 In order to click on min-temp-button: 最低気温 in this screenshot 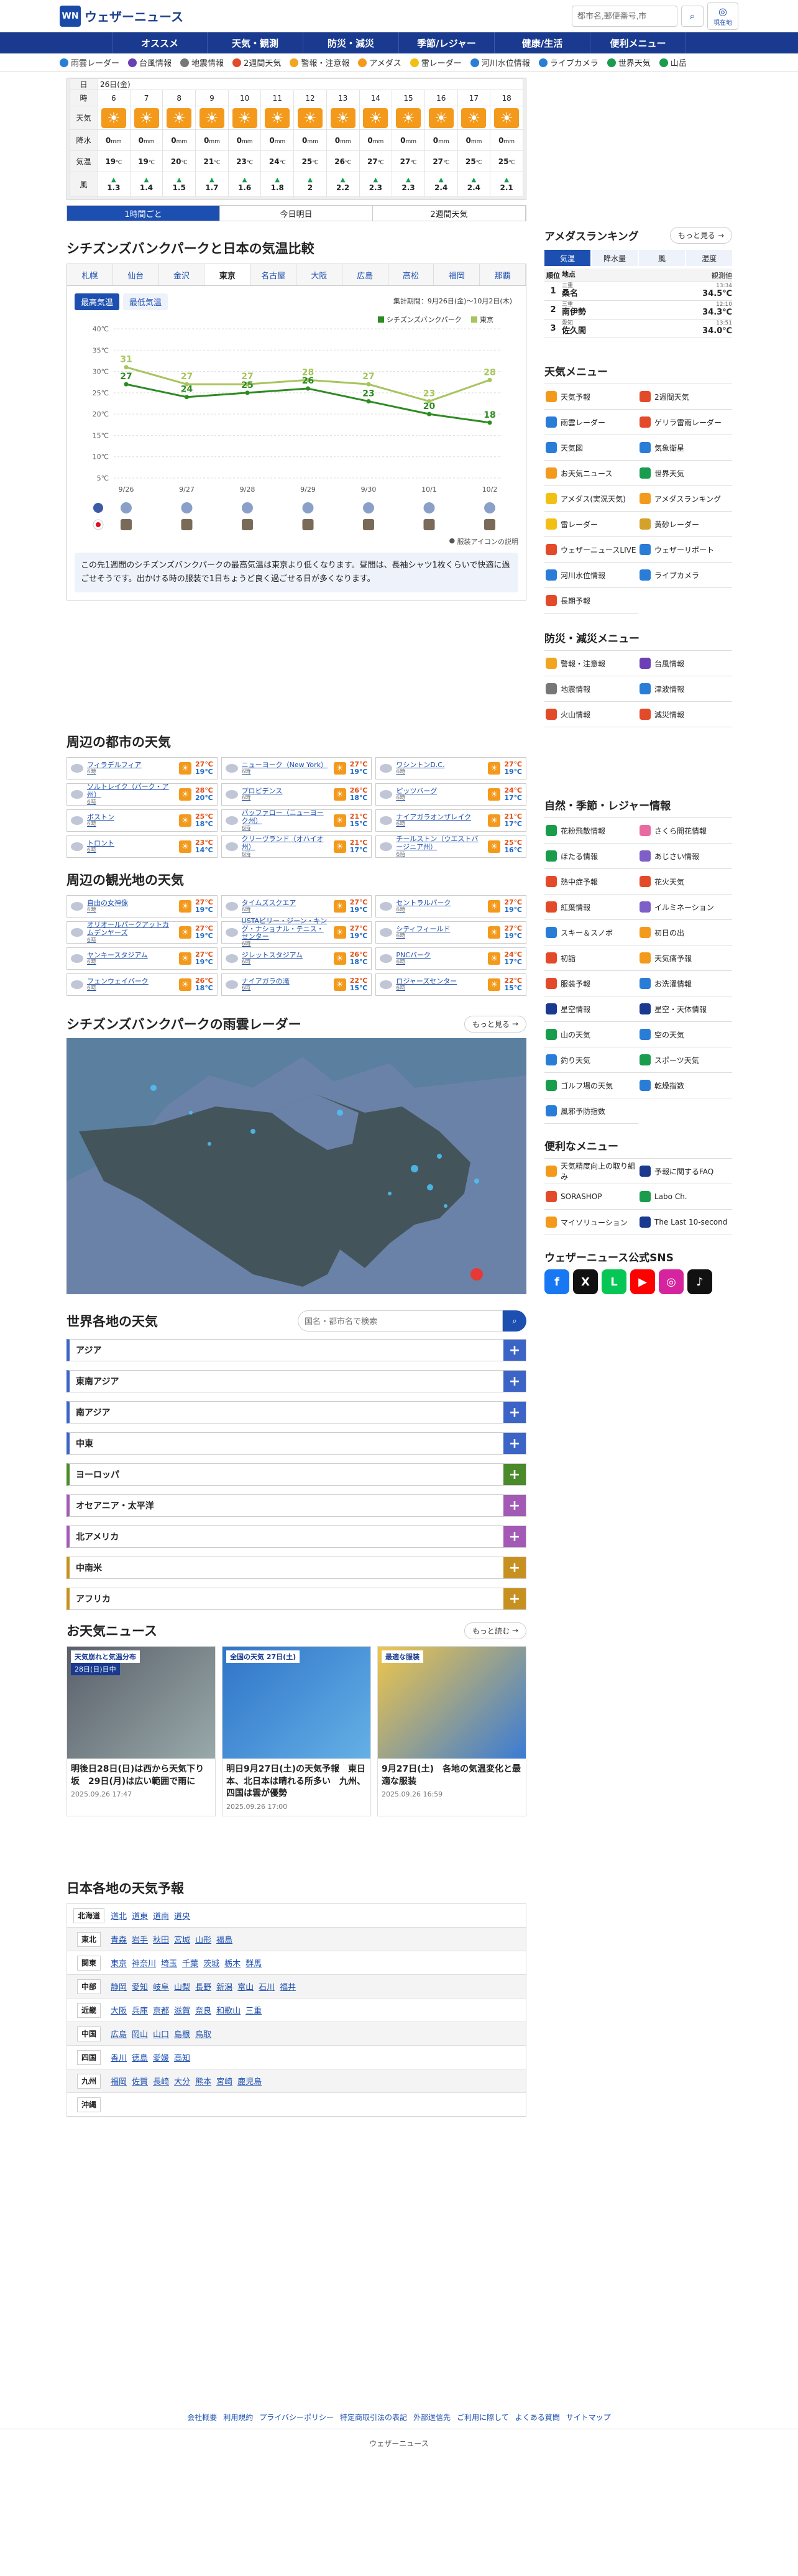, I will do `click(145, 301)`.